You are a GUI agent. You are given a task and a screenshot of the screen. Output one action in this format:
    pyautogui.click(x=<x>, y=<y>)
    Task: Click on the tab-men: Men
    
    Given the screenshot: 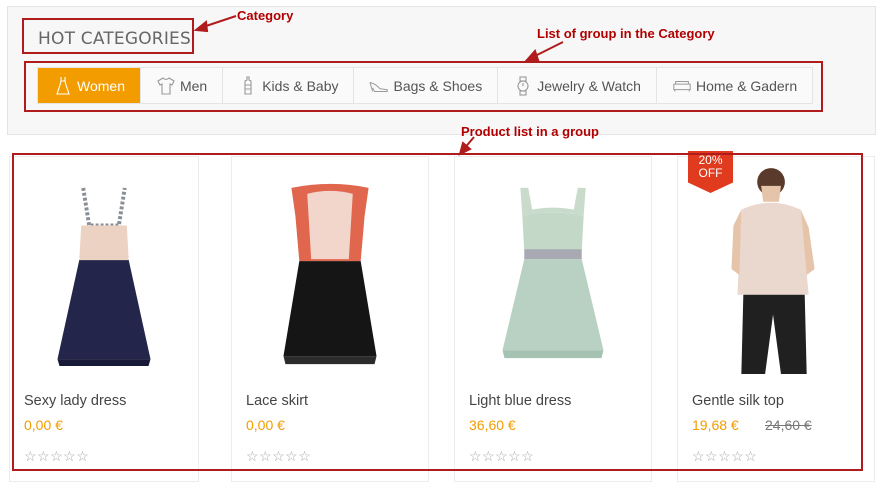 What is the action you would take?
    pyautogui.click(x=182, y=85)
    